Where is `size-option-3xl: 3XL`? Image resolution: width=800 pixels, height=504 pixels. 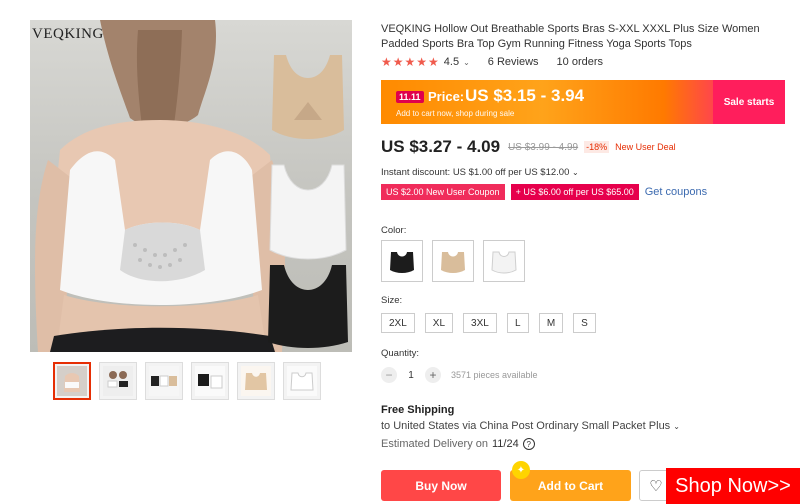
size-option-3xl: 3XL is located at coordinates (480, 323).